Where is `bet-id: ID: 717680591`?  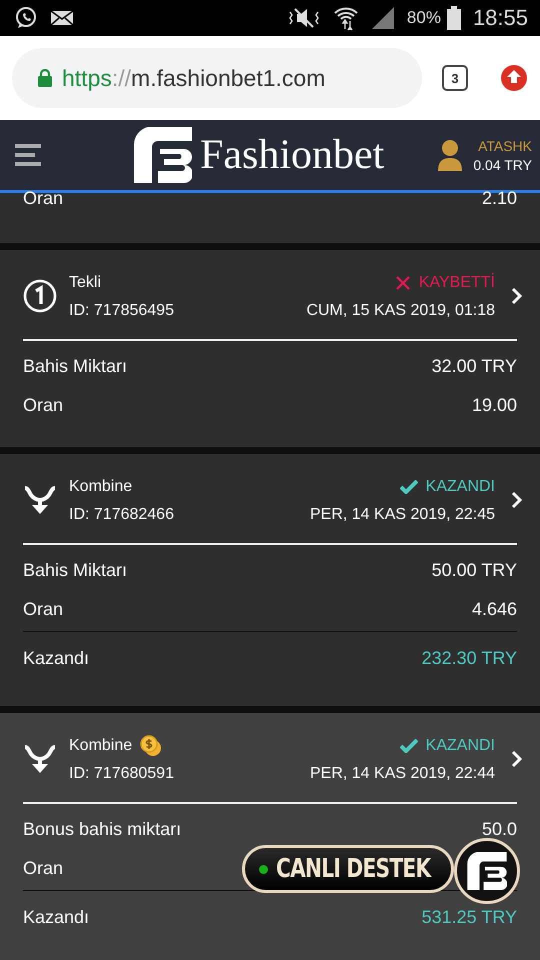
bet-id: ID: 717680591 is located at coordinates (121, 774).